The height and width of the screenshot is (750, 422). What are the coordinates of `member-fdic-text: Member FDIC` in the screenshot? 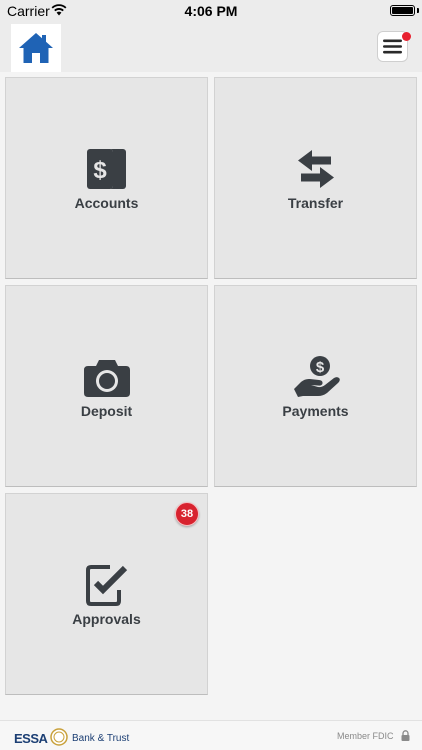 It's located at (365, 736).